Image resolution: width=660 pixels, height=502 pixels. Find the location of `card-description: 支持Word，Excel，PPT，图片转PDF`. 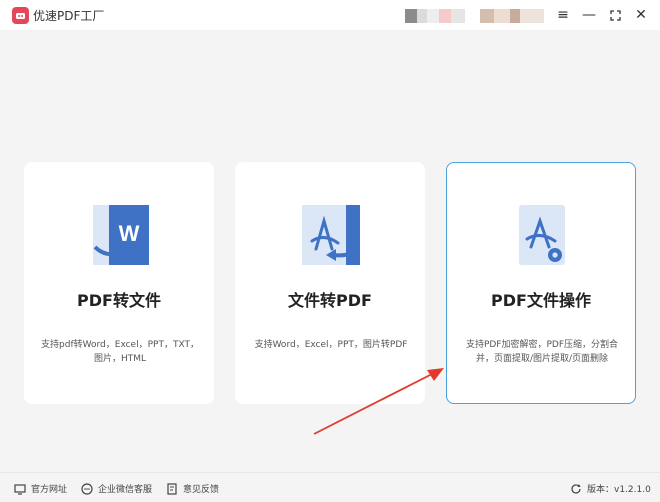

card-description: 支持Word，Excel，PPT，图片转PDF is located at coordinates (331, 345).